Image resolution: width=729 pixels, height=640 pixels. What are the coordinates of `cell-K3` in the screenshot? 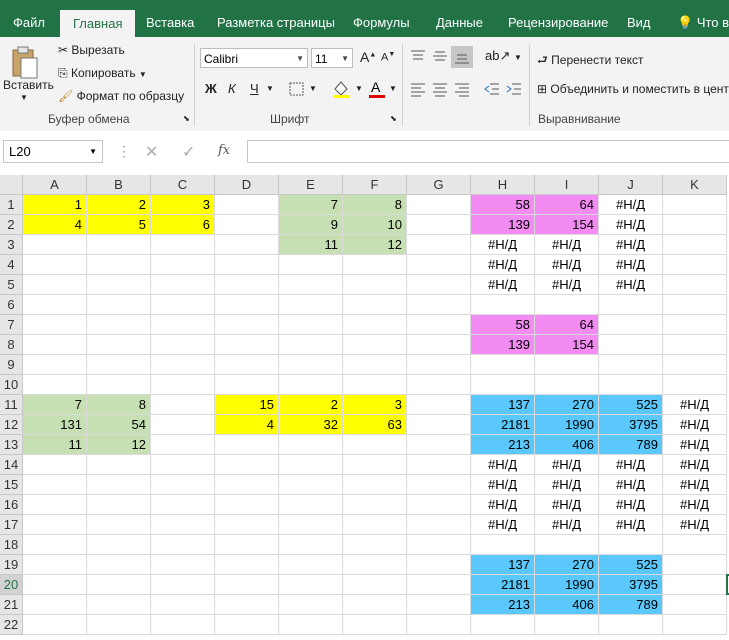 It's located at (695, 245).